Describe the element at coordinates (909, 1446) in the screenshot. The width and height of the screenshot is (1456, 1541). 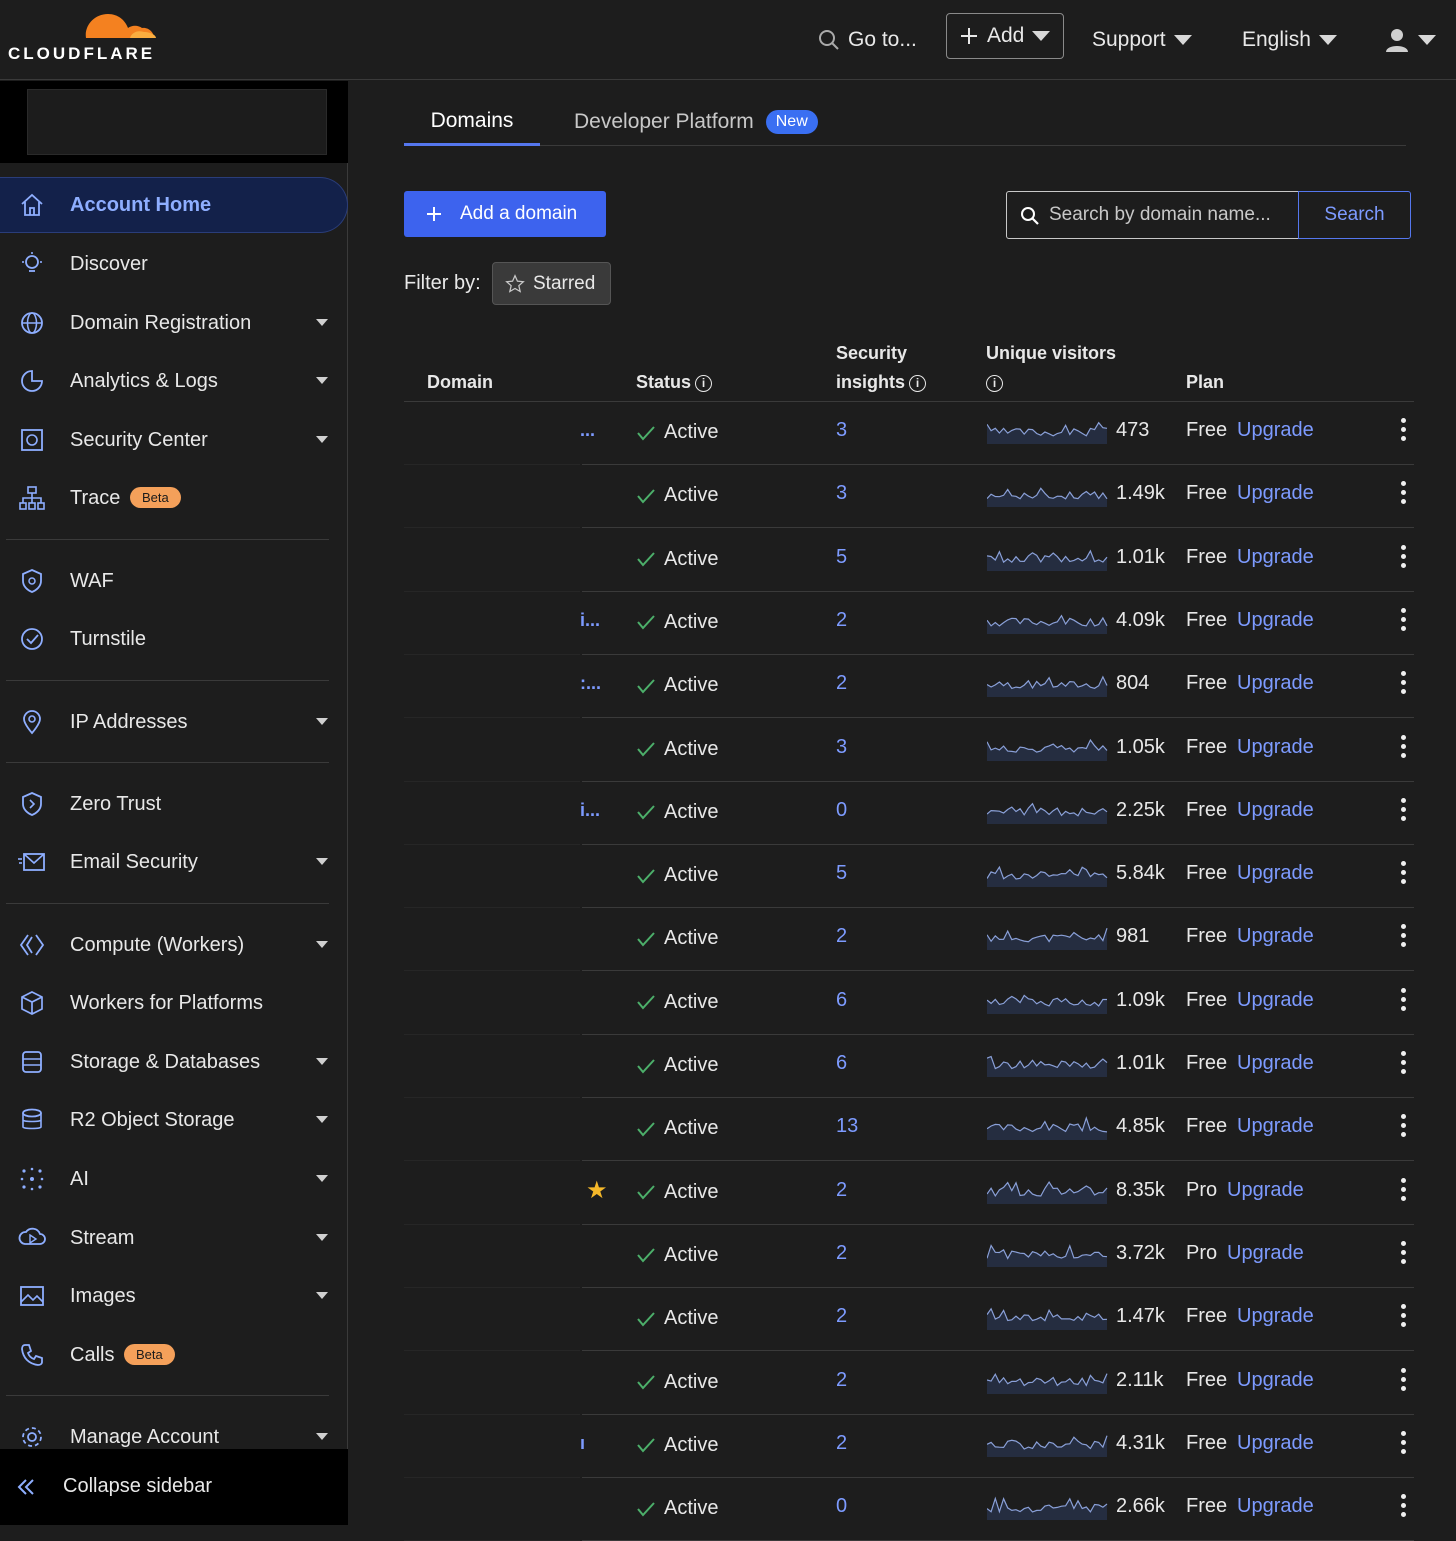
I see `table-row: ı Active 2 4.31k Free Upgrade` at that location.